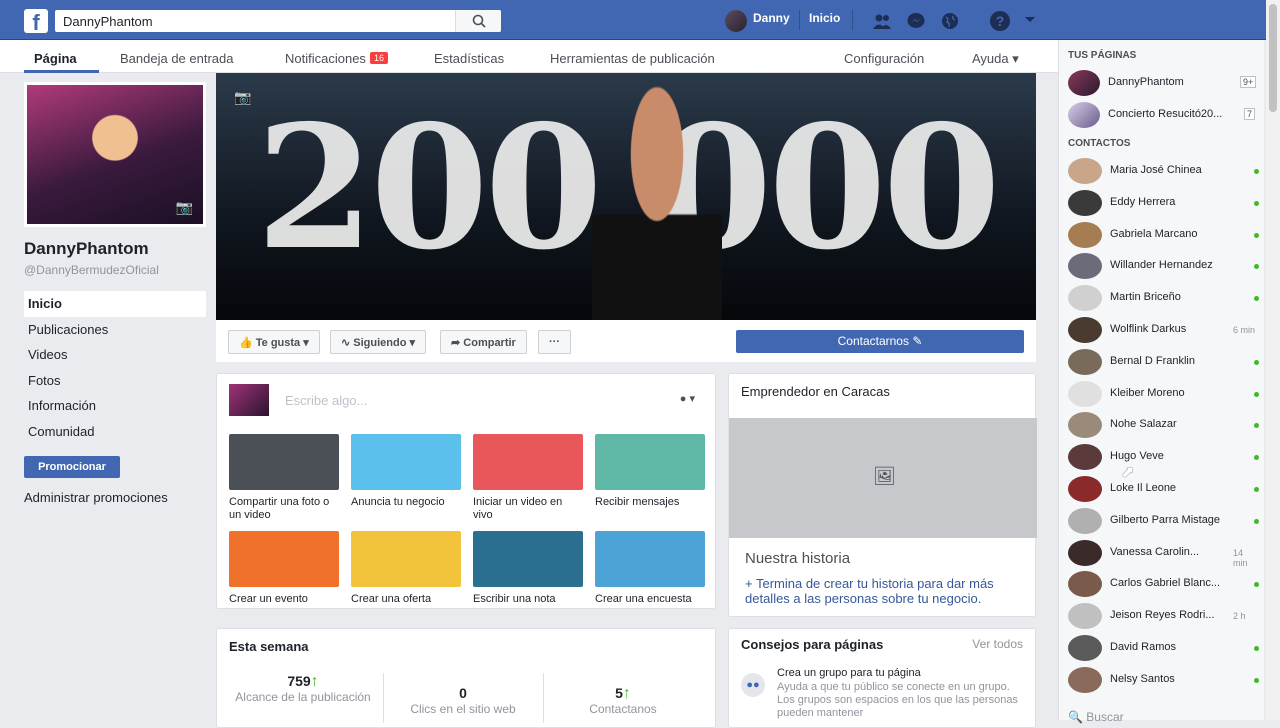 The width and height of the screenshot is (1280, 728). What do you see at coordinates (1163, 266) in the screenshot?
I see `contact-item: Willander Hernandez` at bounding box center [1163, 266].